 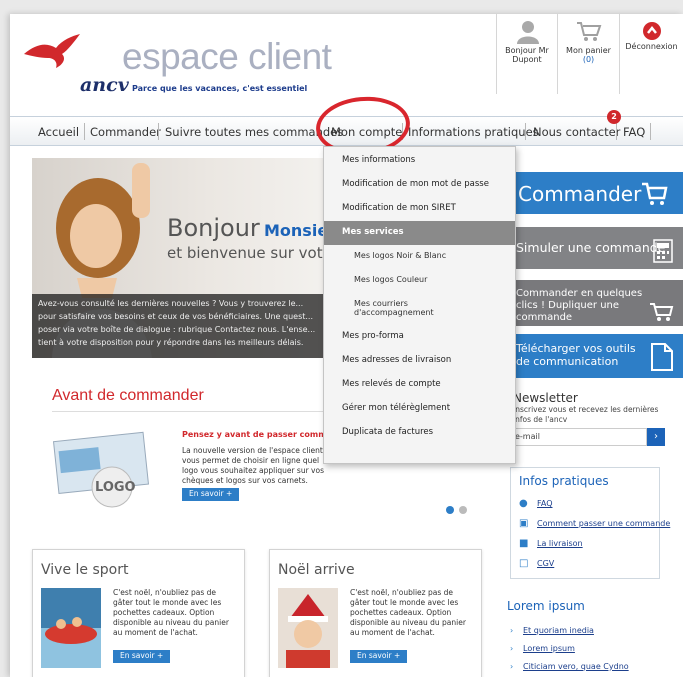 What do you see at coordinates (463, 510) in the screenshot?
I see `carousel-dot` at bounding box center [463, 510].